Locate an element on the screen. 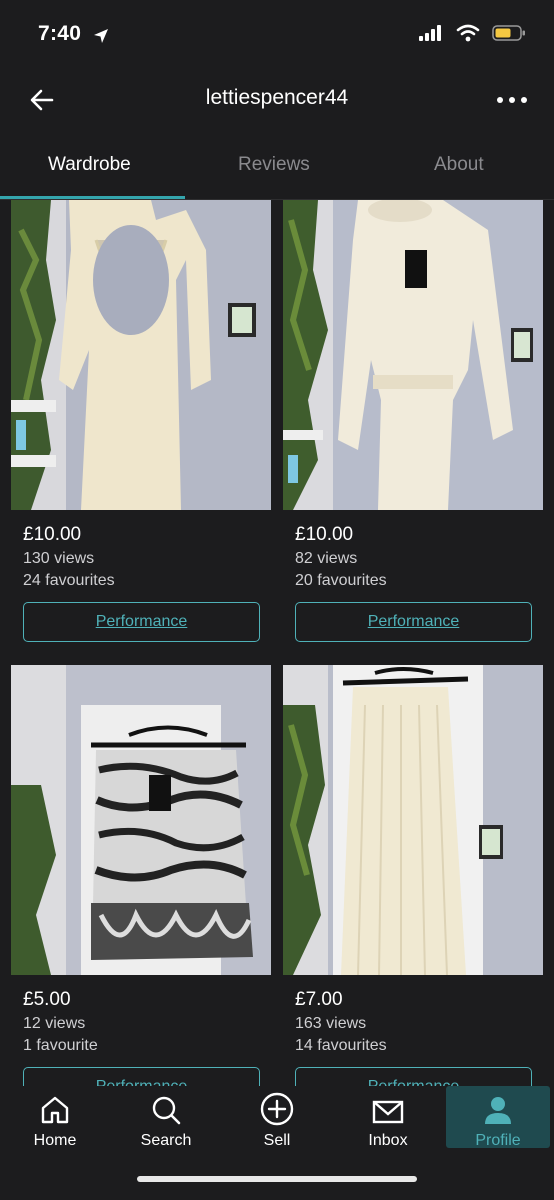  listing-favourites: 20 favourites is located at coordinates (341, 580).